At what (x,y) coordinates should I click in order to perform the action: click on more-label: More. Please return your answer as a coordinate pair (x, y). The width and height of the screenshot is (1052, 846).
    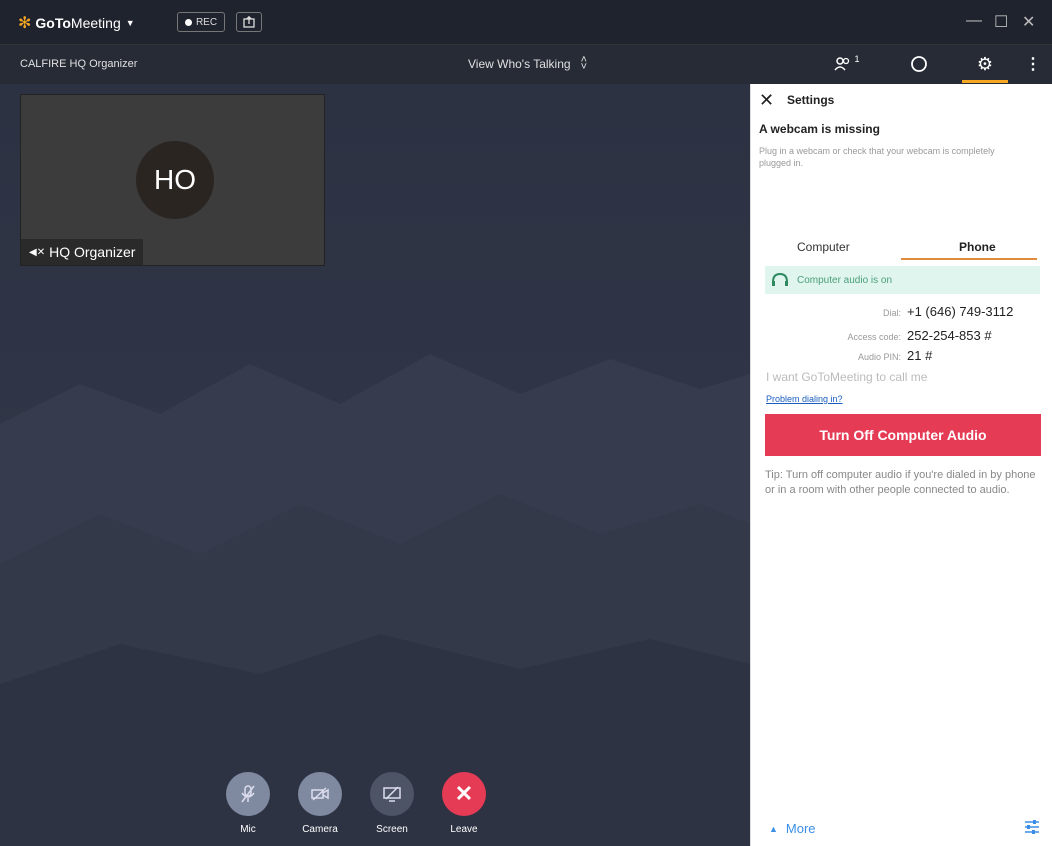
    Looking at the image, I should click on (800, 828).